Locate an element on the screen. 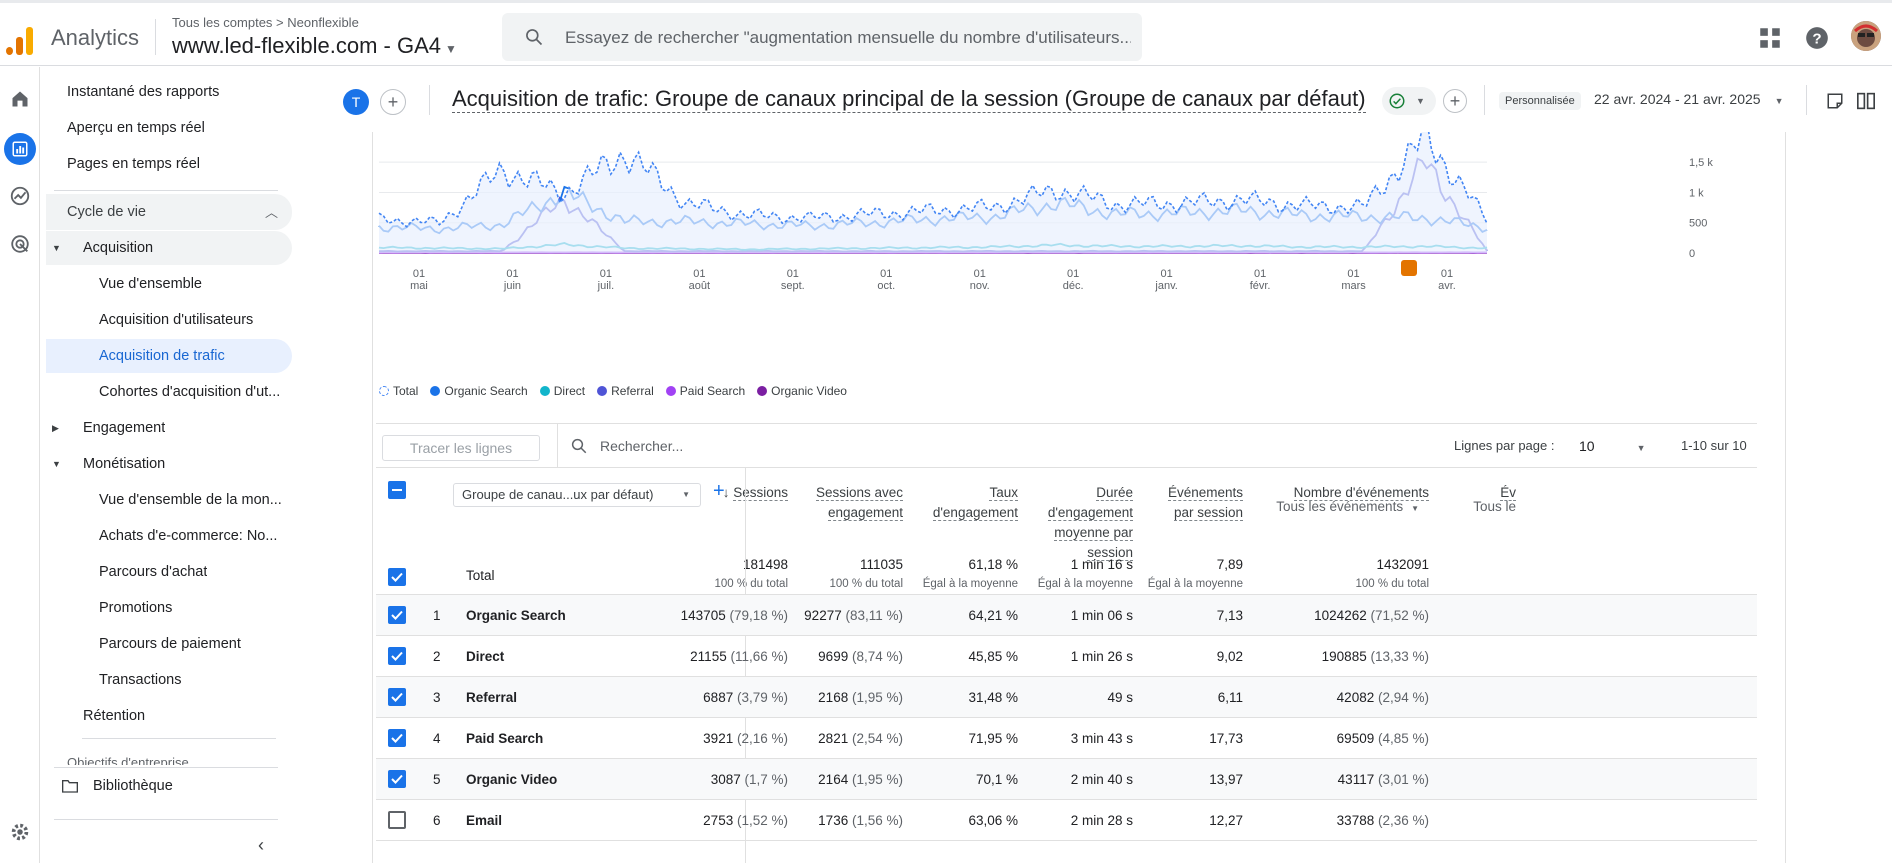 The height and width of the screenshot is (863, 1892). metric-value: 3921 is located at coordinates (718, 738).